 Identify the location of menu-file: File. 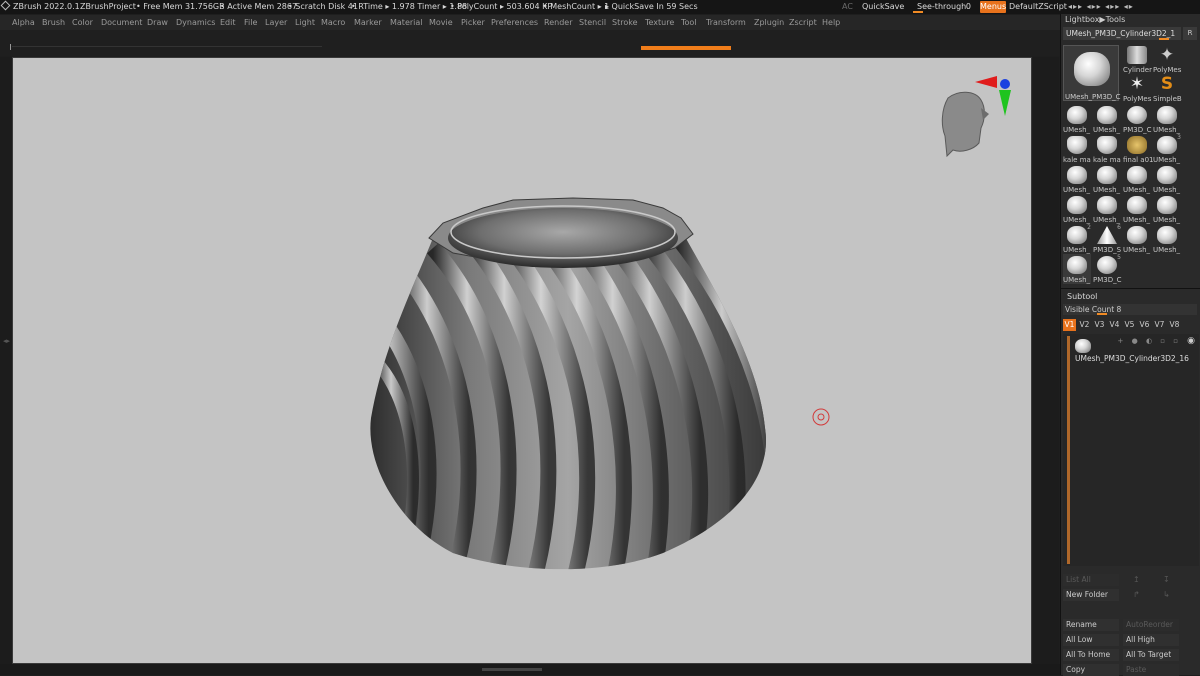
(250, 22).